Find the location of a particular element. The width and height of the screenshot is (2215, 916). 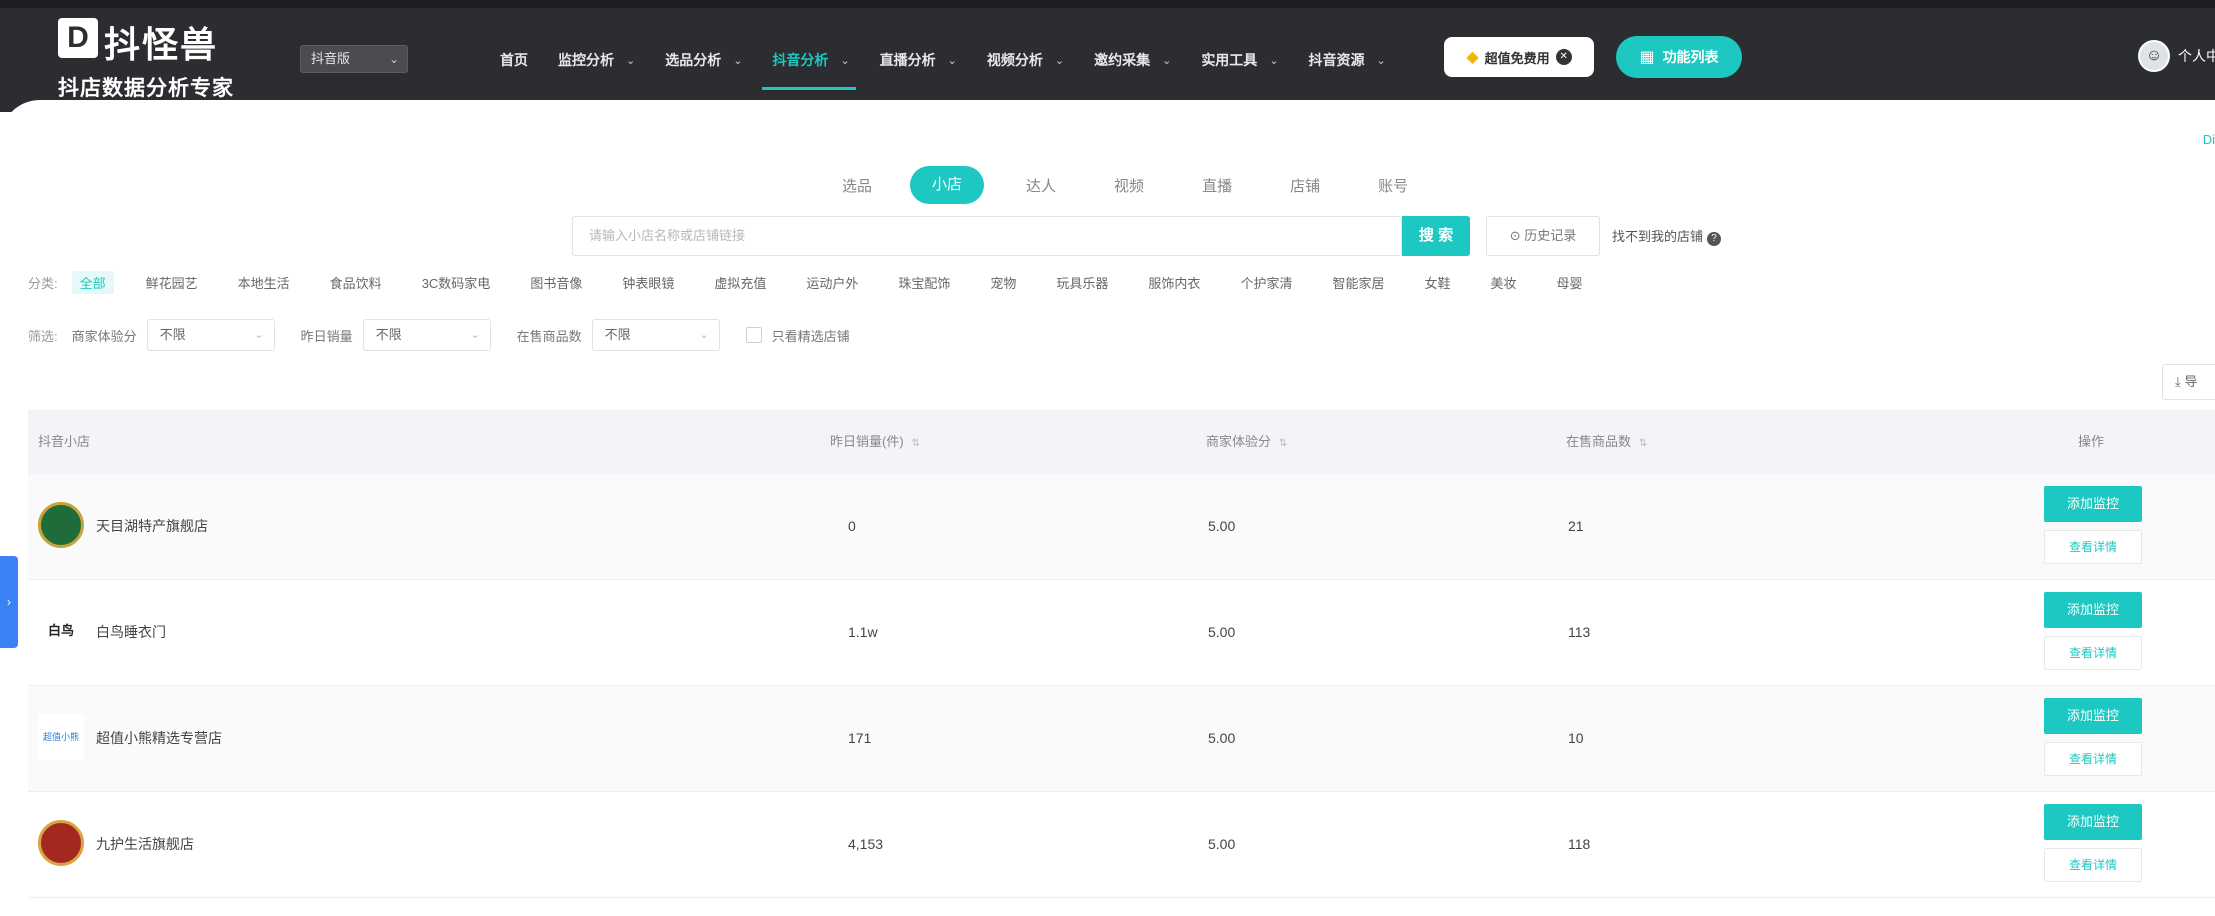

nav-item-home: 首页 is located at coordinates (514, 60).